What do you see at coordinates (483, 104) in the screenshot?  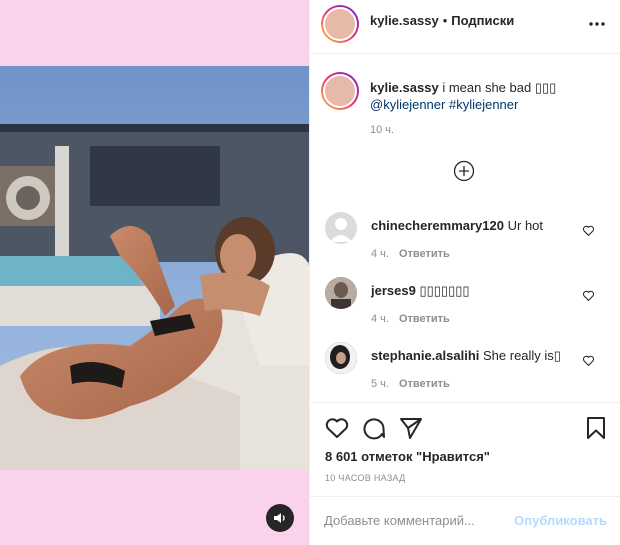 I see `hashtag-link: #kyliejenner` at bounding box center [483, 104].